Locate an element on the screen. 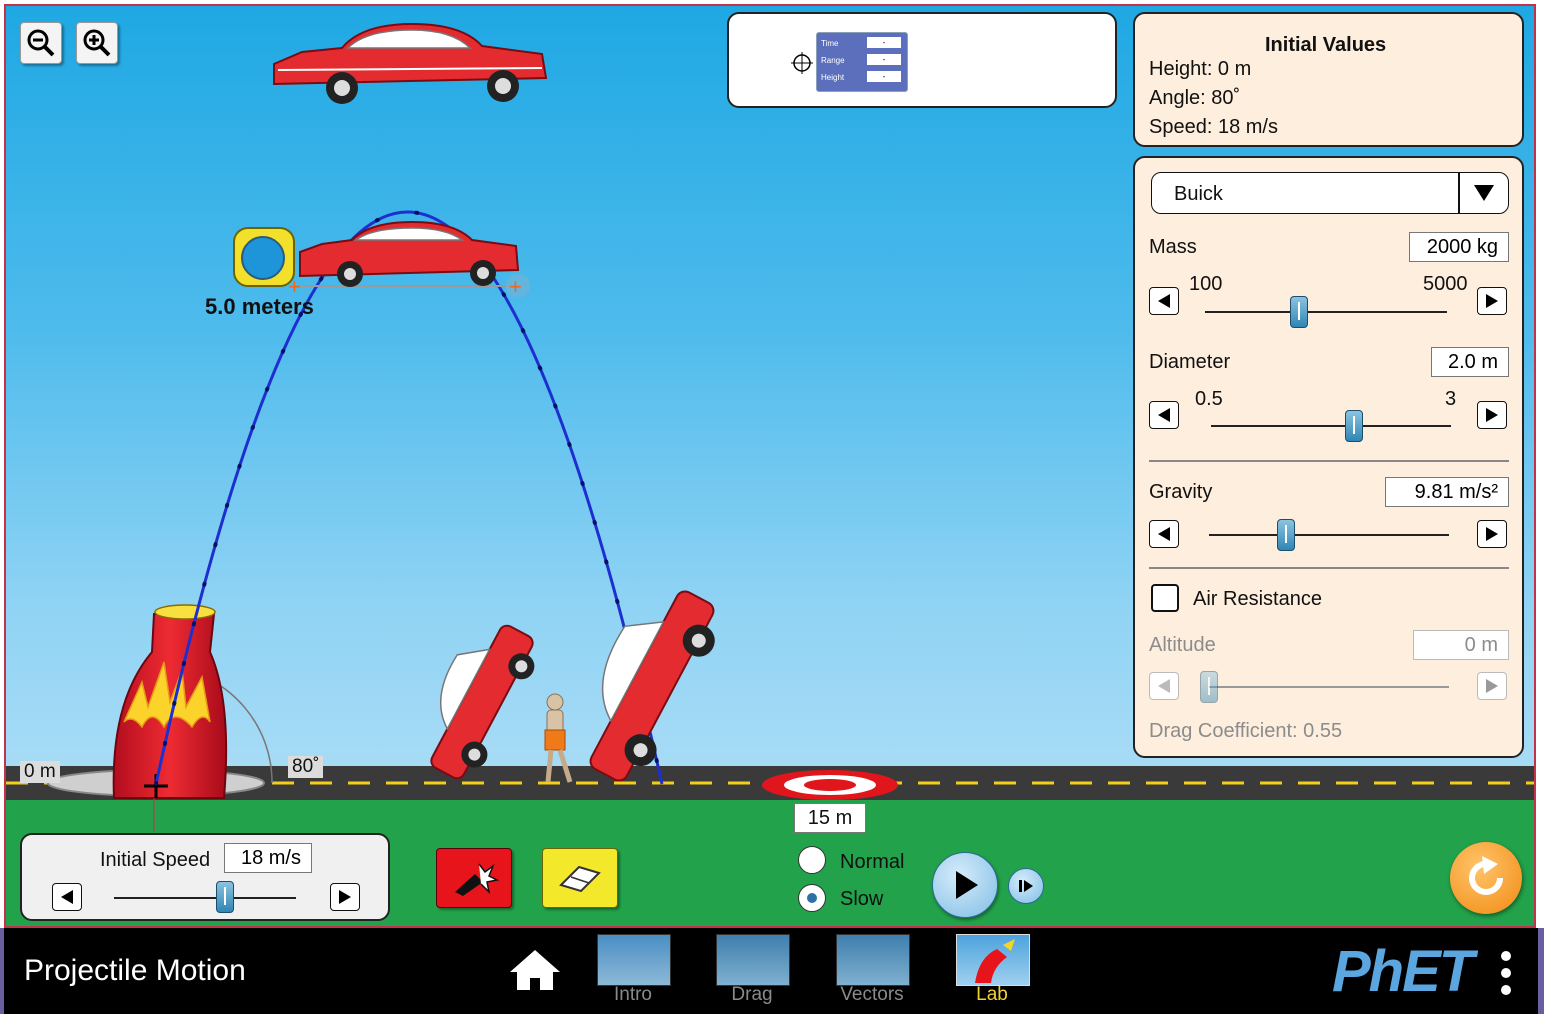 The height and width of the screenshot is (1014, 1544). normal-speed-radio is located at coordinates (812, 860).